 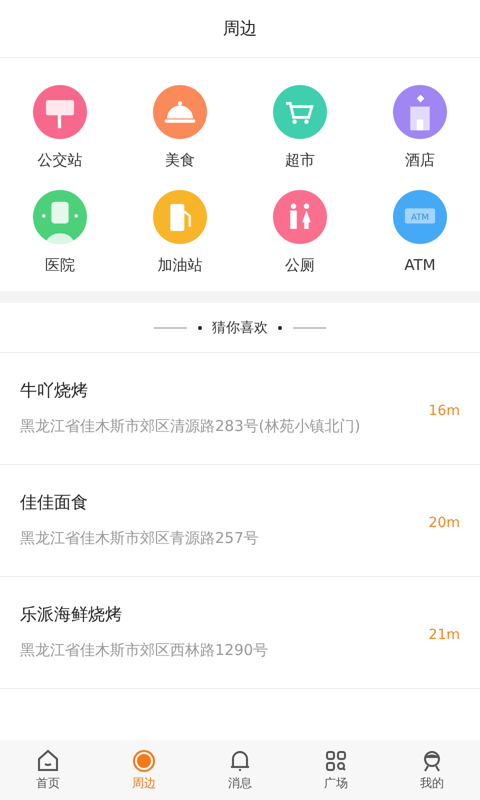 What do you see at coordinates (420, 217) in the screenshot?
I see `atm-icon: ATM` at bounding box center [420, 217].